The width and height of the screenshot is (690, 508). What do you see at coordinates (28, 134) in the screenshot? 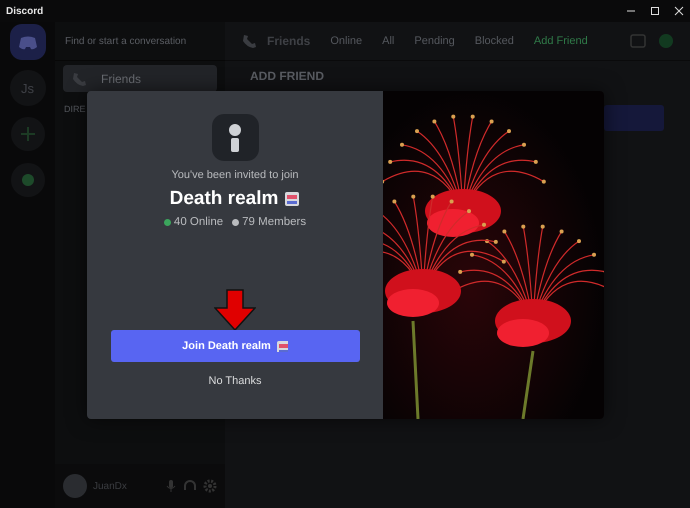
I see `add-server-icon` at bounding box center [28, 134].